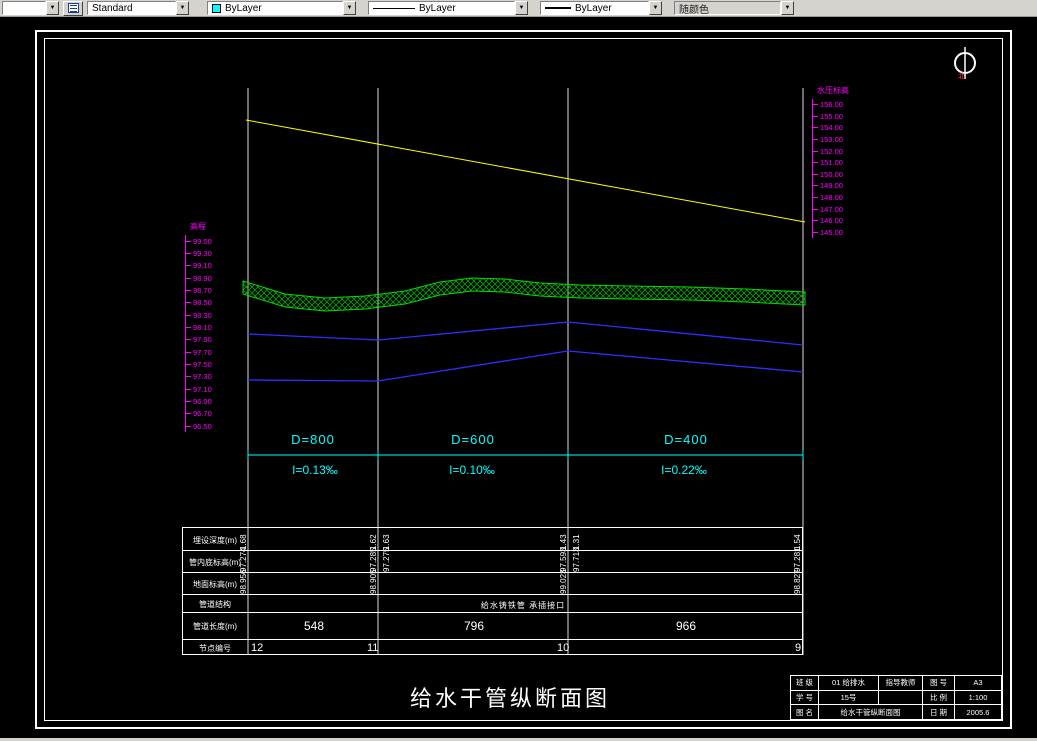  What do you see at coordinates (655, 8) in the screenshot?
I see `lineweight-combo-arrow-icon: ▼` at bounding box center [655, 8].